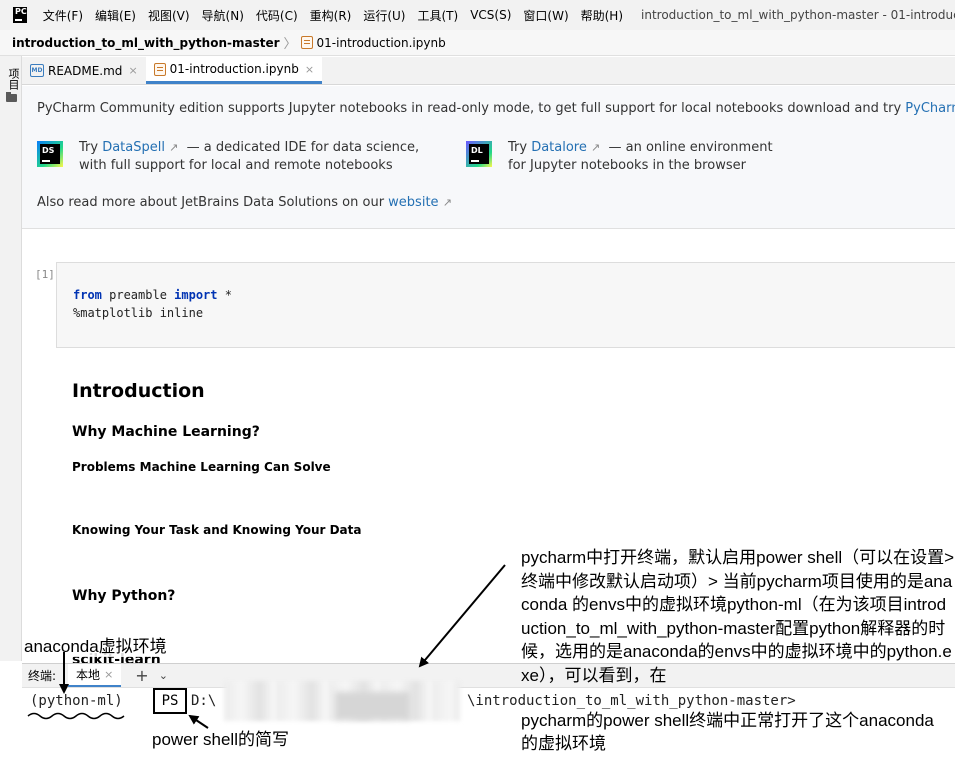 The width and height of the screenshot is (955, 771). I want to click on add-terminal-button: +, so click(141, 675).